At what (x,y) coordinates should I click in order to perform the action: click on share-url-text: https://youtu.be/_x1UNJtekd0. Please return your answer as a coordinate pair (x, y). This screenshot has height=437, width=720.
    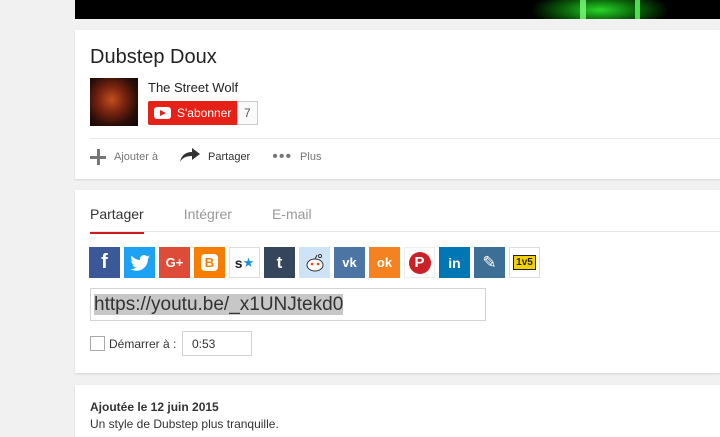
    Looking at the image, I should click on (219, 304).